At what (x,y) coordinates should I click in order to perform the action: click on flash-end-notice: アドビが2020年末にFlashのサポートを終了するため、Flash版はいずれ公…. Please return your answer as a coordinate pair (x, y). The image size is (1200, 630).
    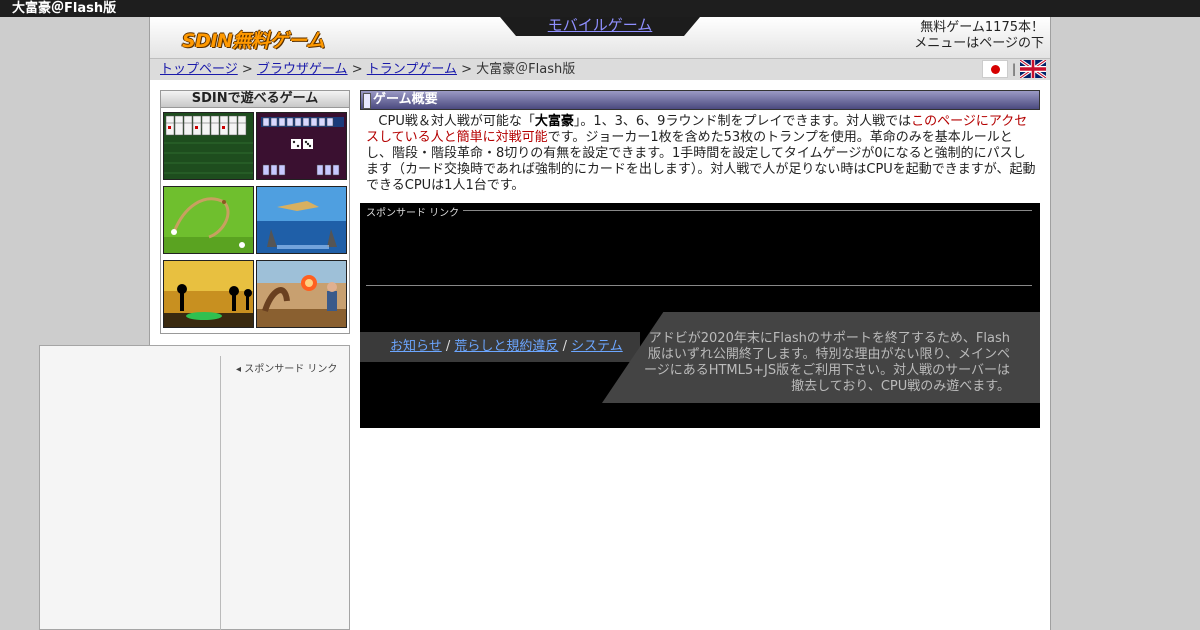
    Looking at the image, I should click on (826, 362).